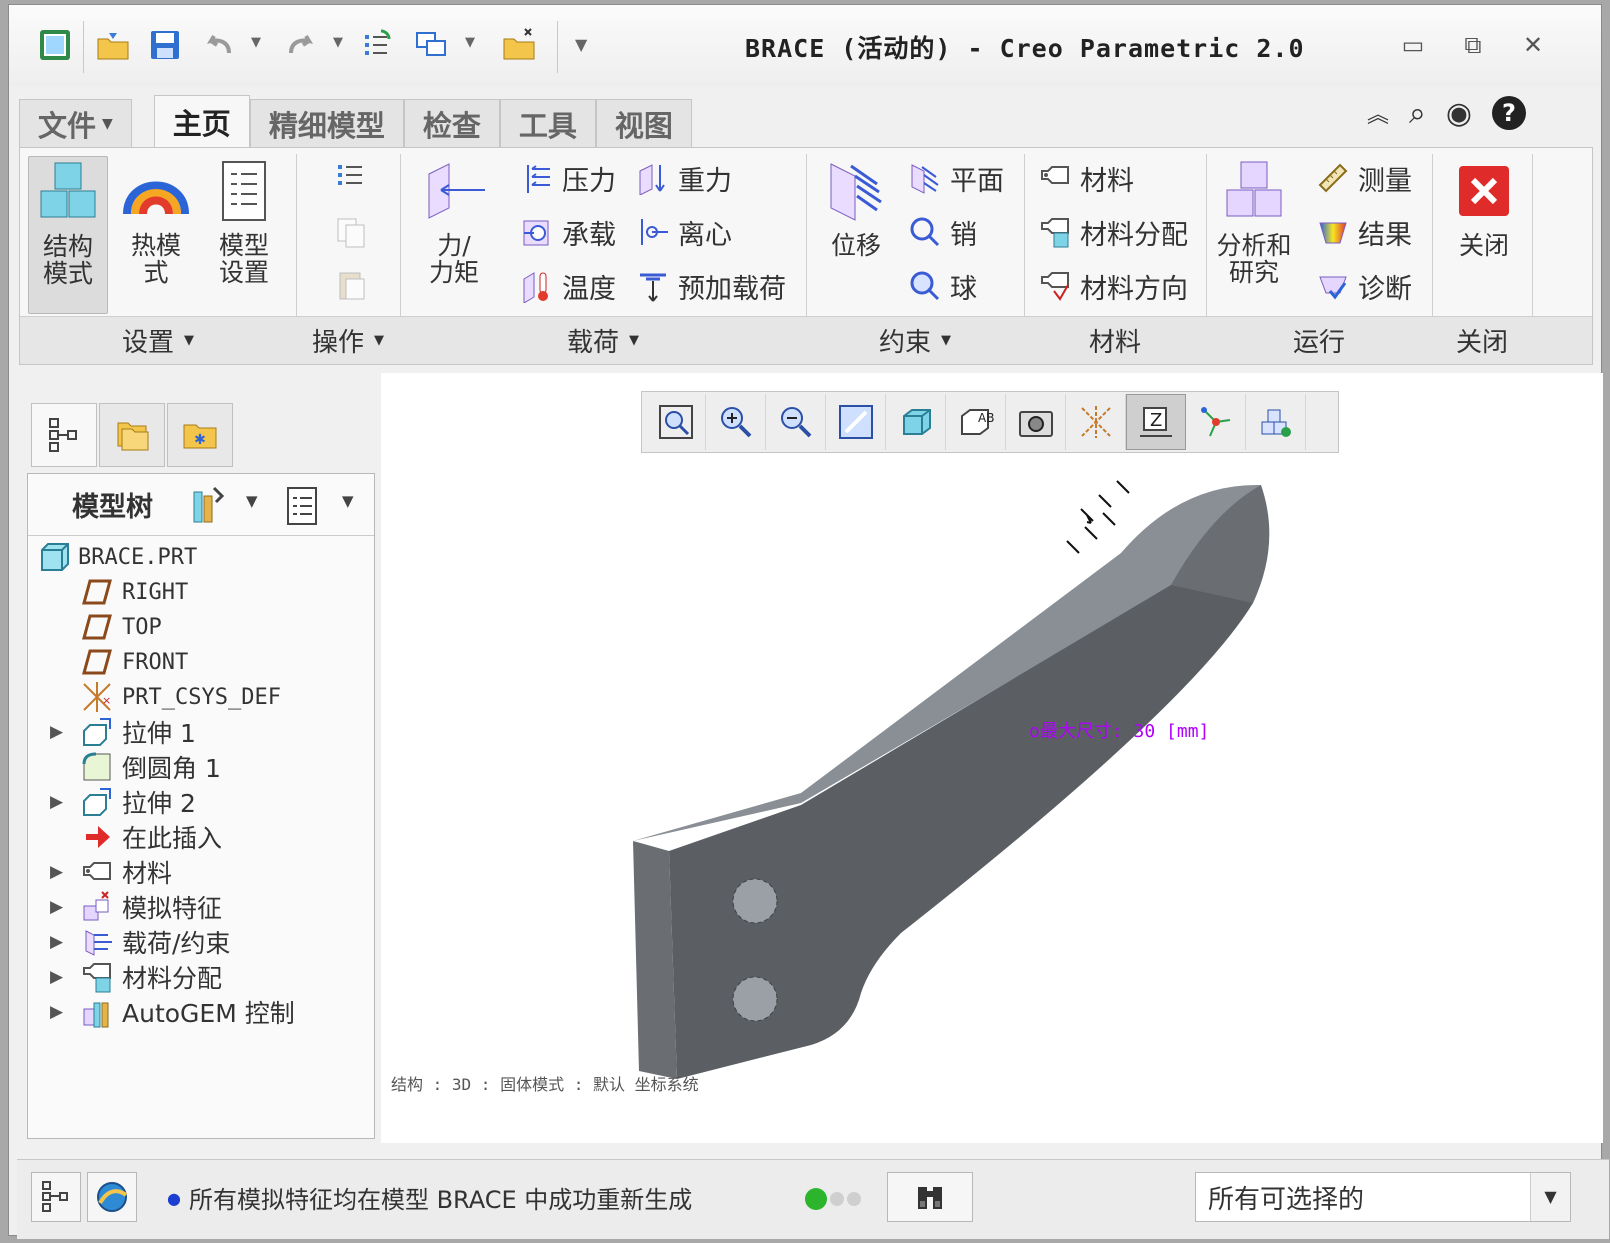  I want to click on datum-display-button, so click(1096, 422).